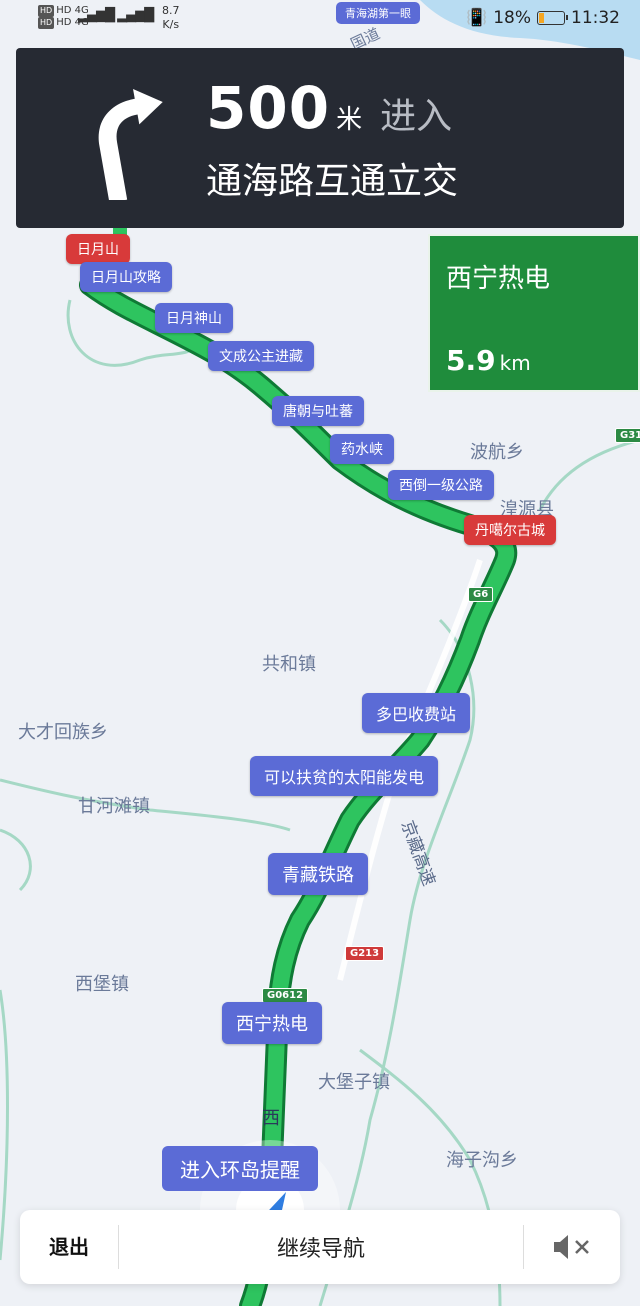 The height and width of the screenshot is (1306, 640). What do you see at coordinates (318, 874) in the screenshot?
I see `poi-label: 青藏铁路` at bounding box center [318, 874].